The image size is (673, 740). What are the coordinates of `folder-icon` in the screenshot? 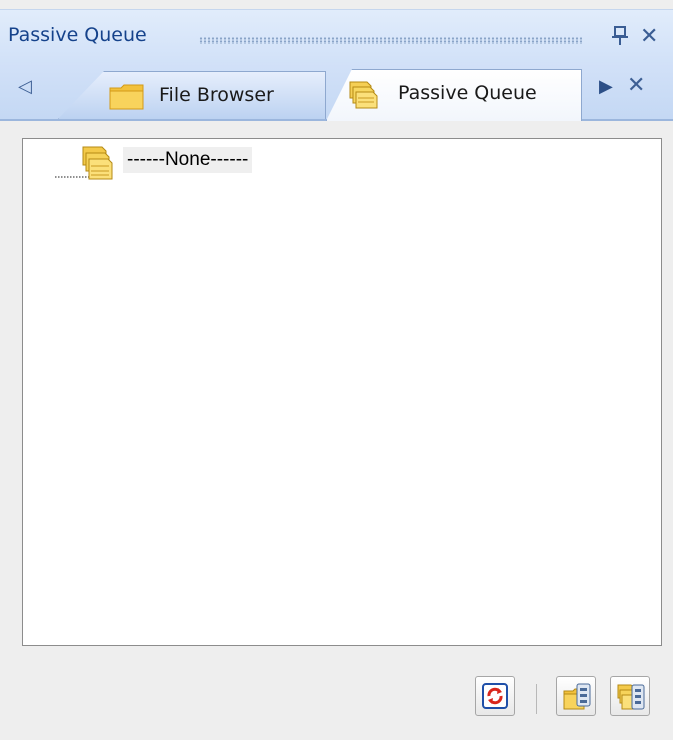 It's located at (127, 99).